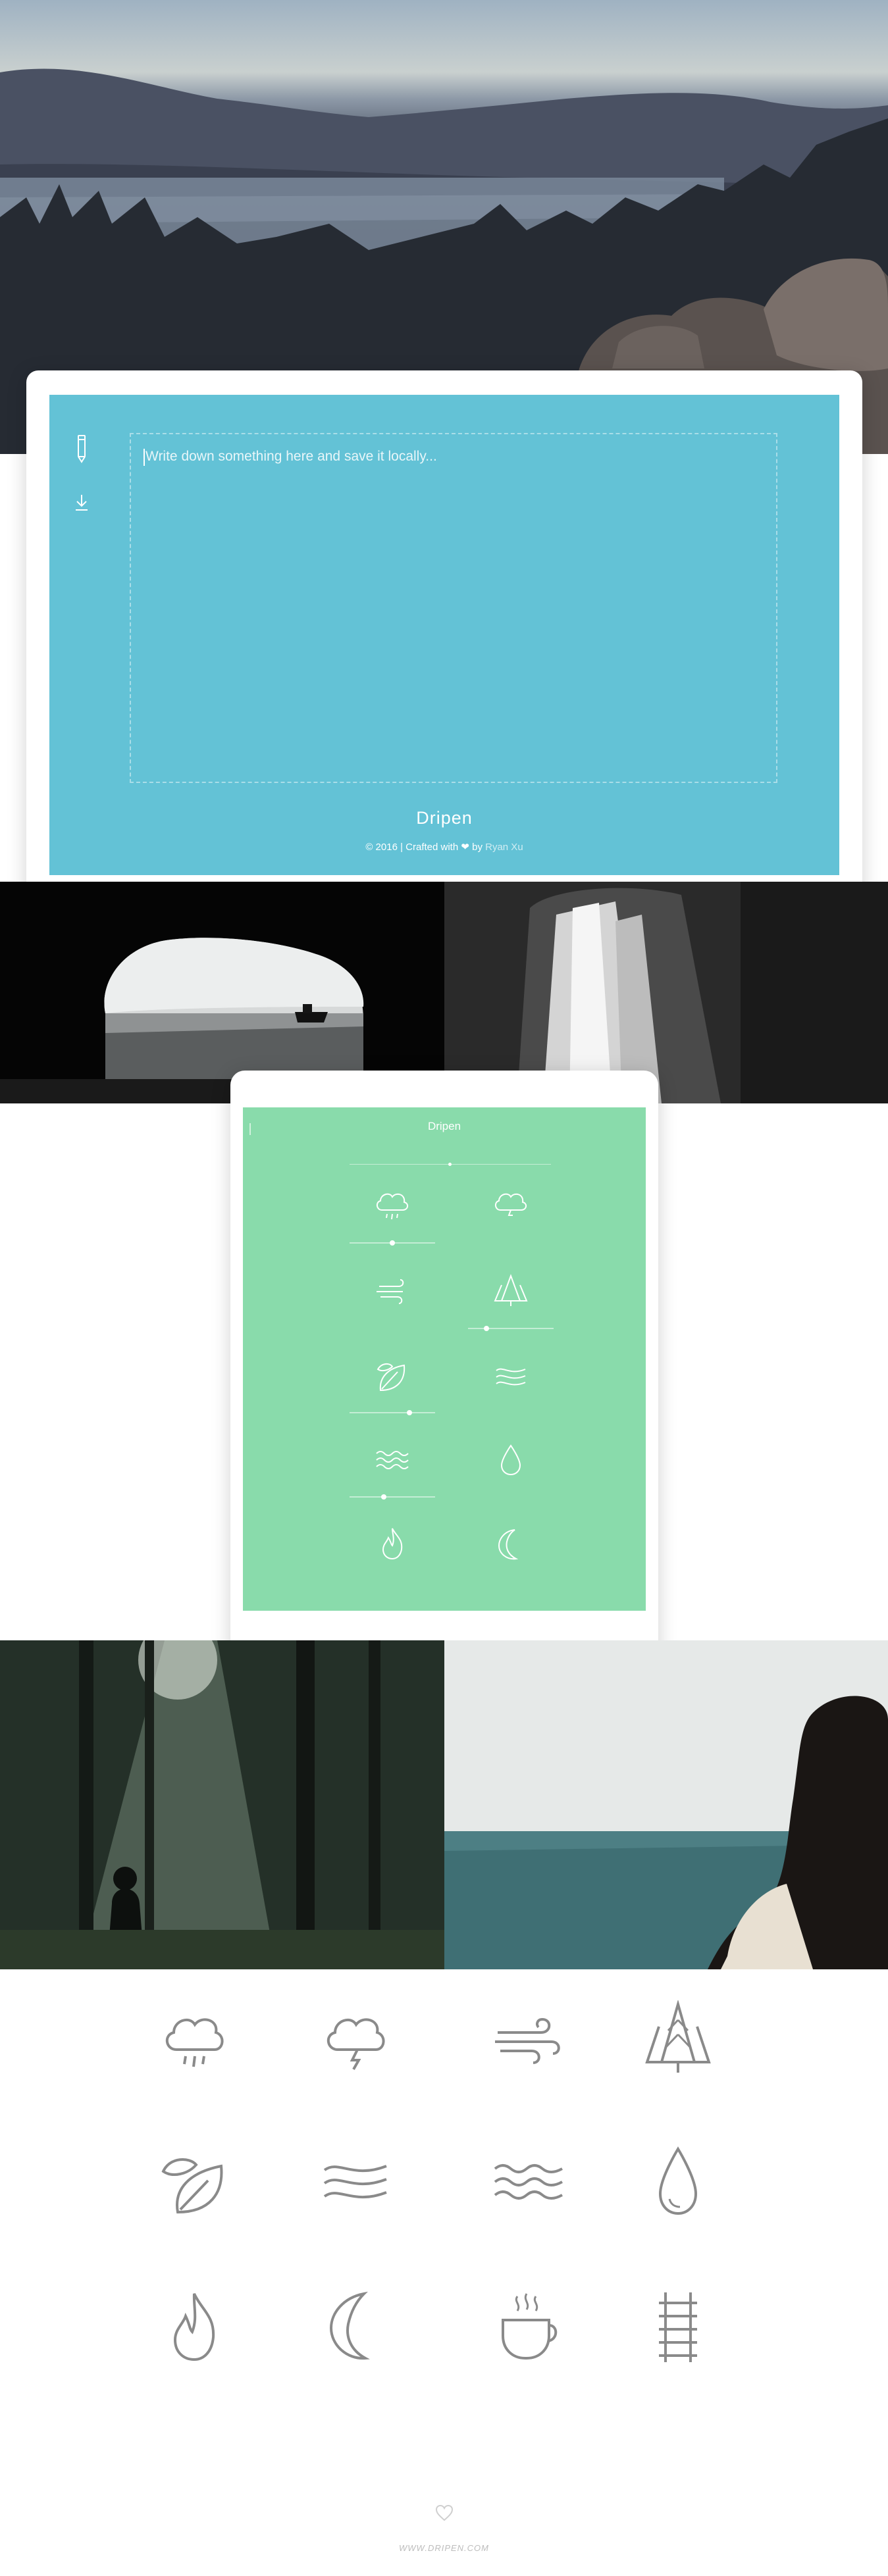 The height and width of the screenshot is (2576, 888). I want to click on sound-tile-thunder, so click(511, 1222).